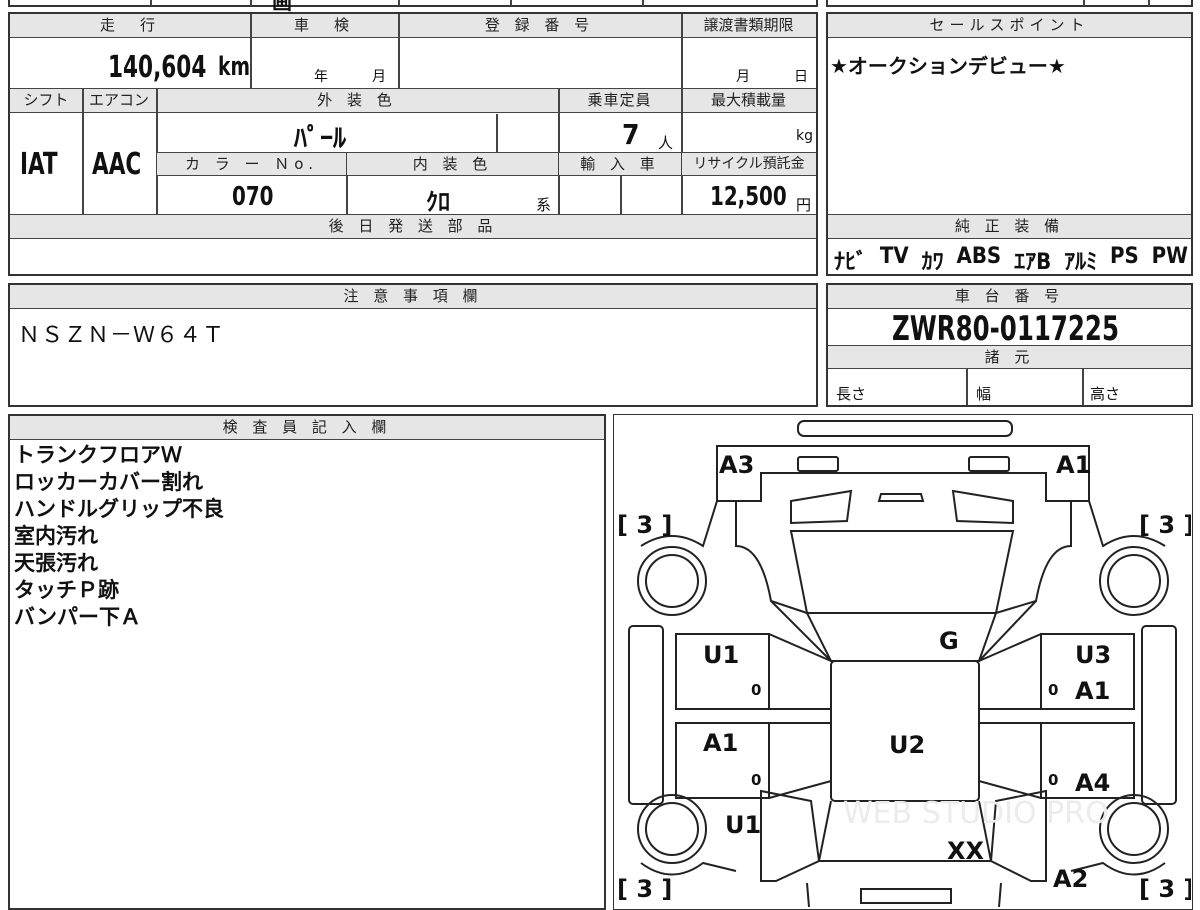  What do you see at coordinates (108, 482) in the screenshot?
I see `inspector-line: ロッカーカバー割れ` at bounding box center [108, 482].